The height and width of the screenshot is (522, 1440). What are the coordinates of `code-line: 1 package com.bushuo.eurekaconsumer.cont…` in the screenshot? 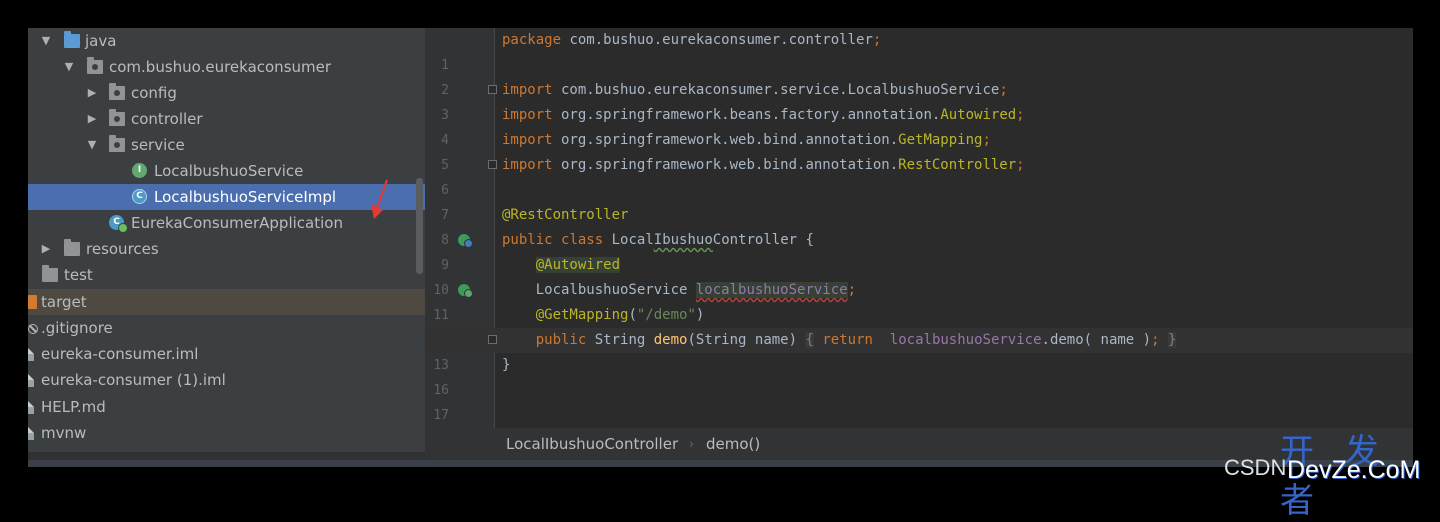 It's located at (919, 50).